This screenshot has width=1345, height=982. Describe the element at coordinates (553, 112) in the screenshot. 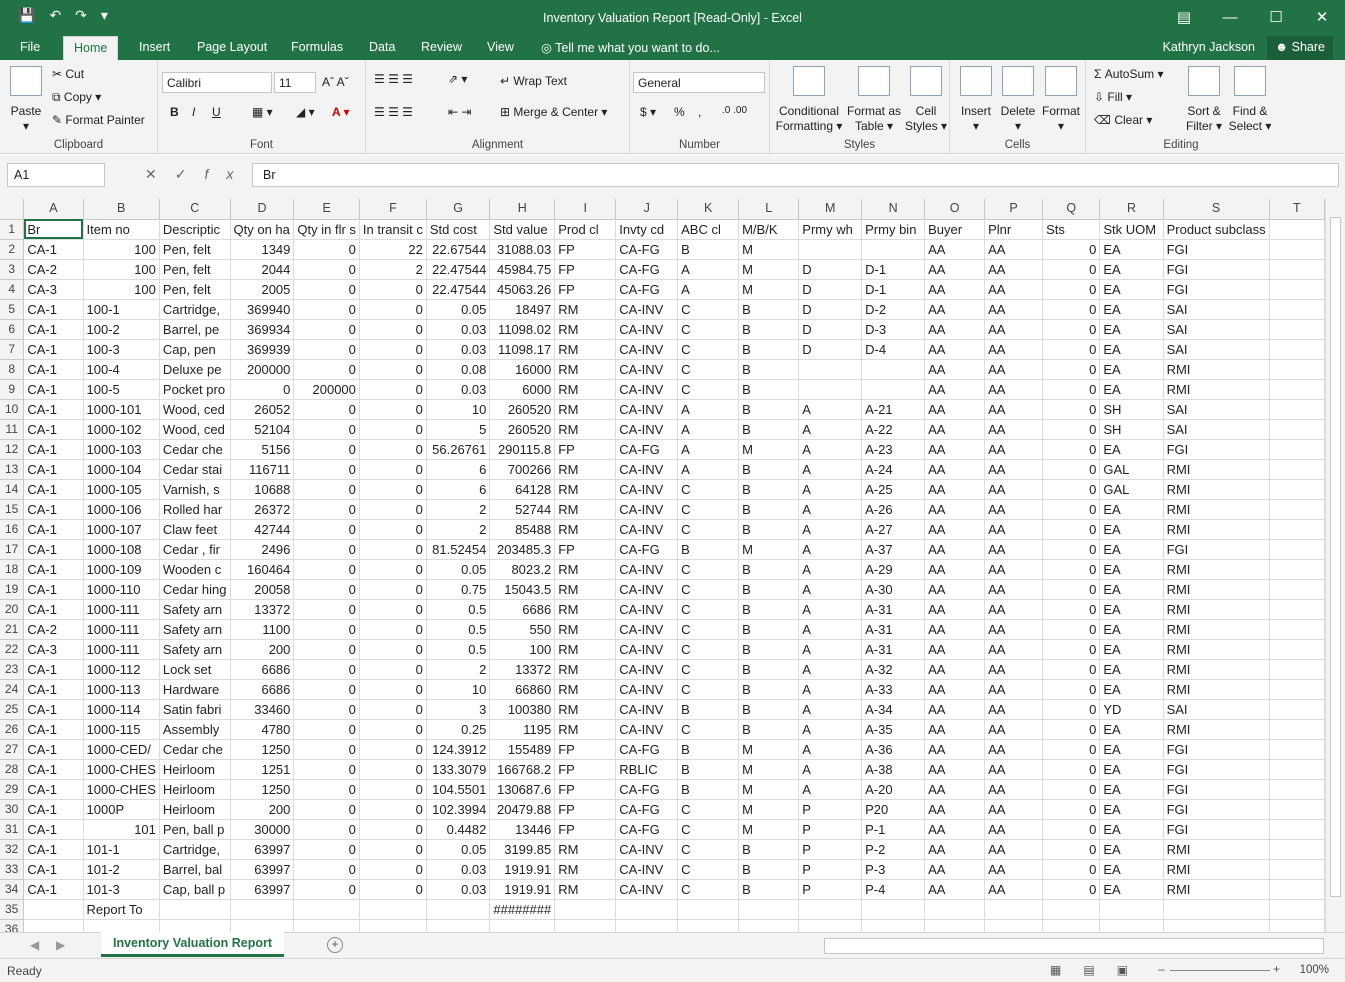

I see `merge-center-button: ⊞ Merge & Center ▾` at that location.